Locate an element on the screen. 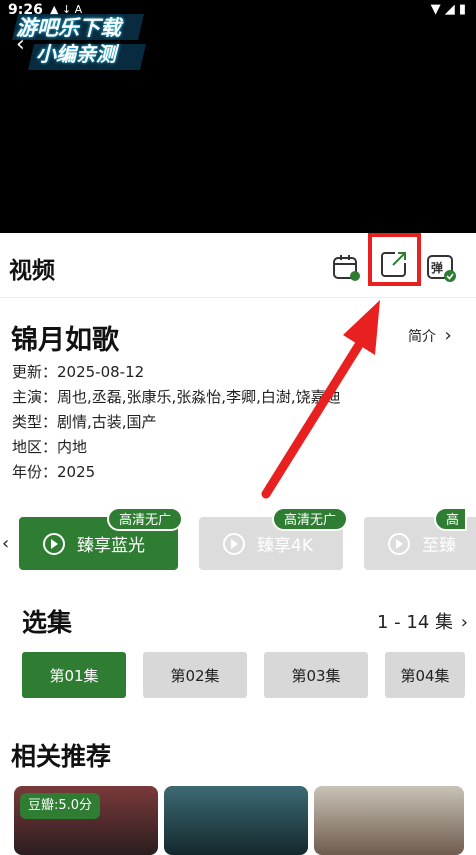 Image resolution: width=476 pixels, height=855 pixels. source-badge: 高 is located at coordinates (451, 519).